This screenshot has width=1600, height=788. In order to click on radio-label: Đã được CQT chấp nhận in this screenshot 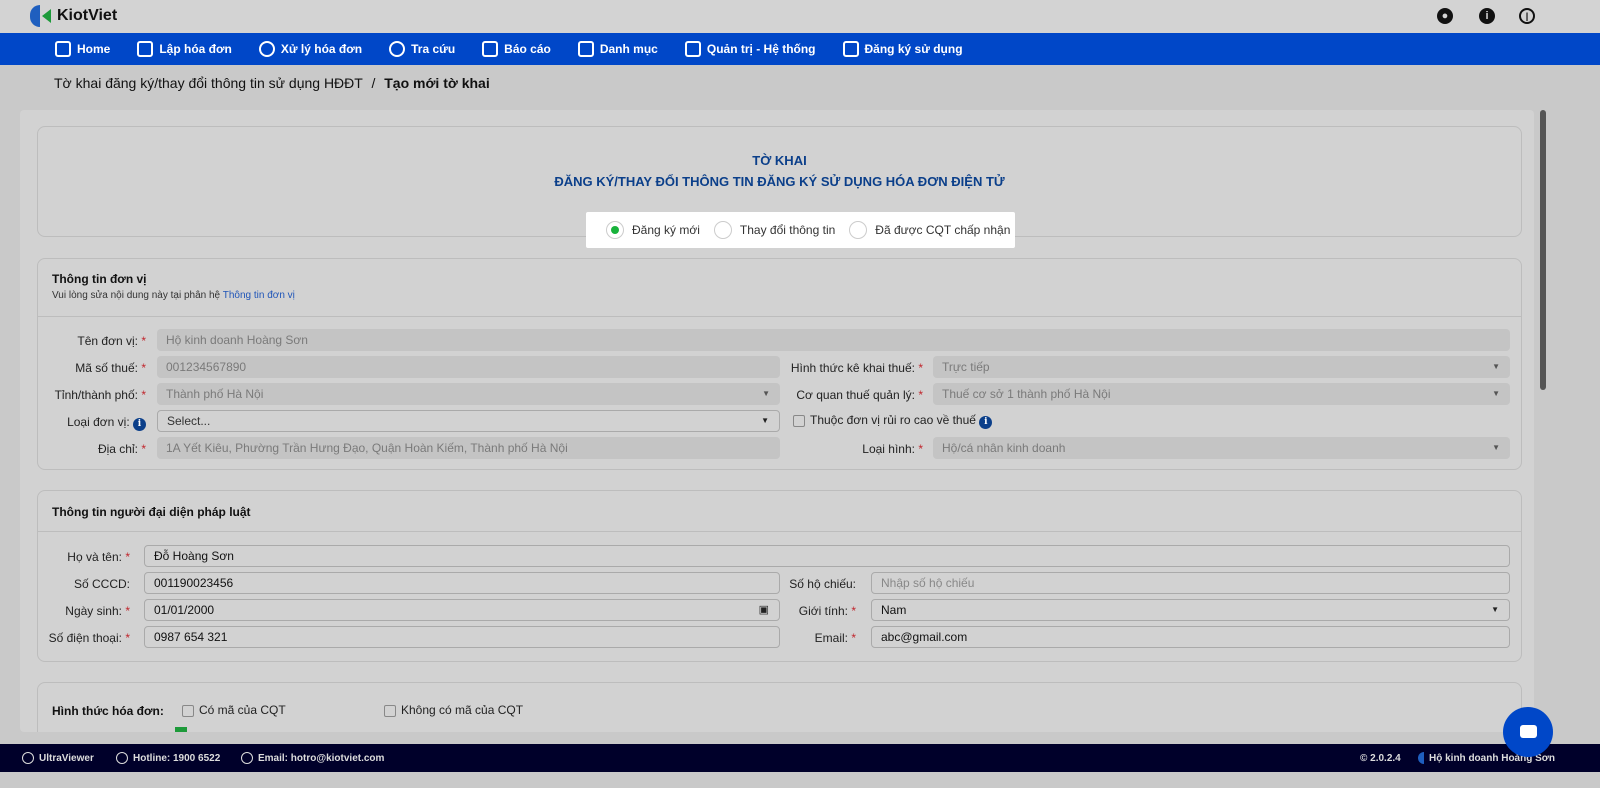, I will do `click(943, 230)`.